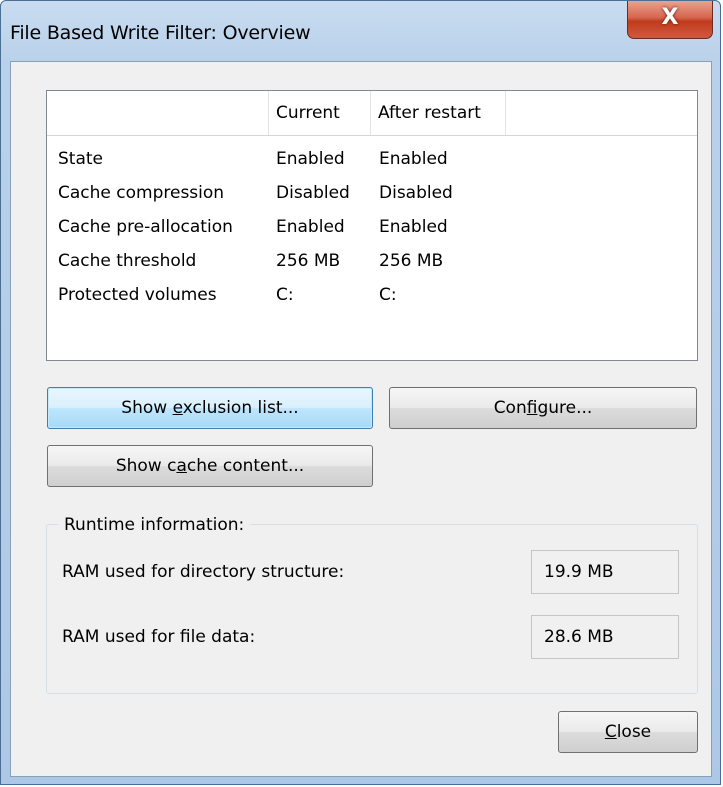 This screenshot has height=787, width=723. What do you see at coordinates (372, 193) in the screenshot?
I see `table-row: Cache compression Disabled Disabled` at bounding box center [372, 193].